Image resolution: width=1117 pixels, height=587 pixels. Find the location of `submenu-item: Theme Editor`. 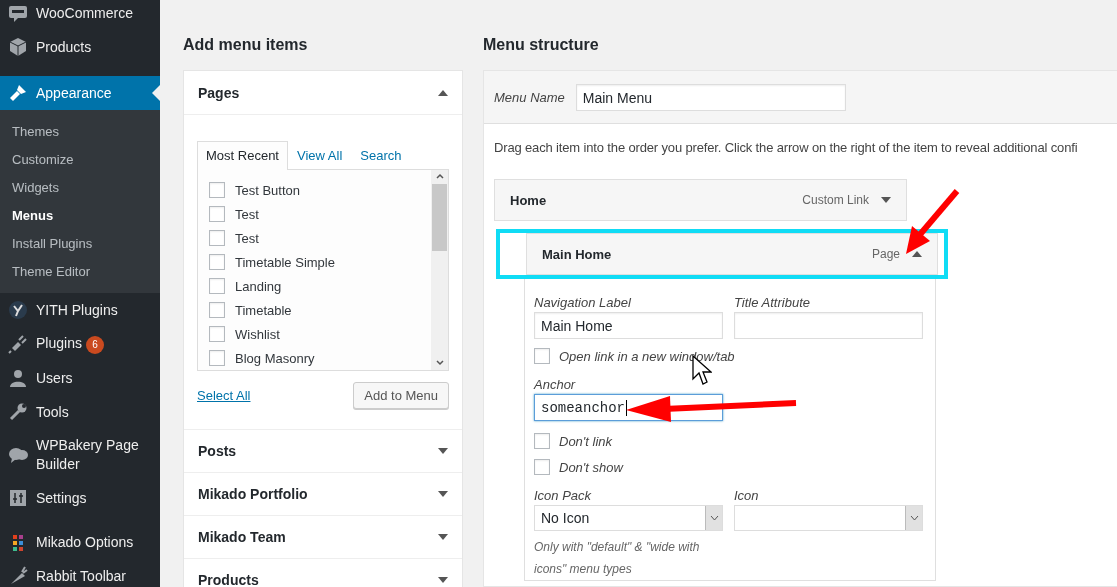

submenu-item: Theme Editor is located at coordinates (80, 271).